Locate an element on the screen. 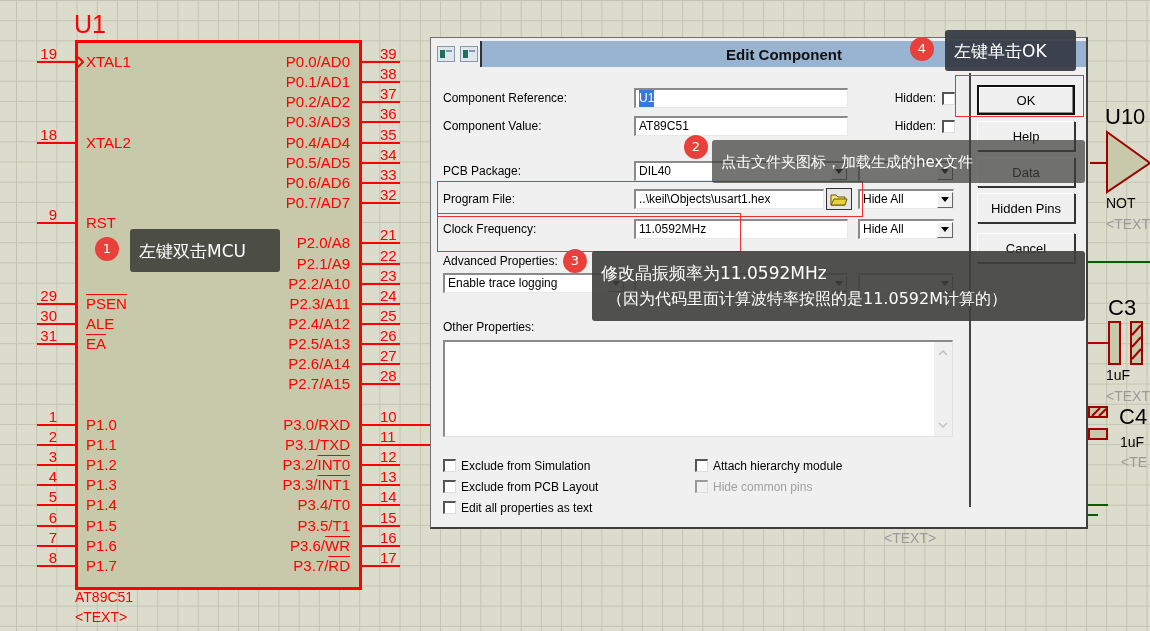 This screenshot has width=1150, height=631. pin-number: 32 is located at coordinates (380, 196).